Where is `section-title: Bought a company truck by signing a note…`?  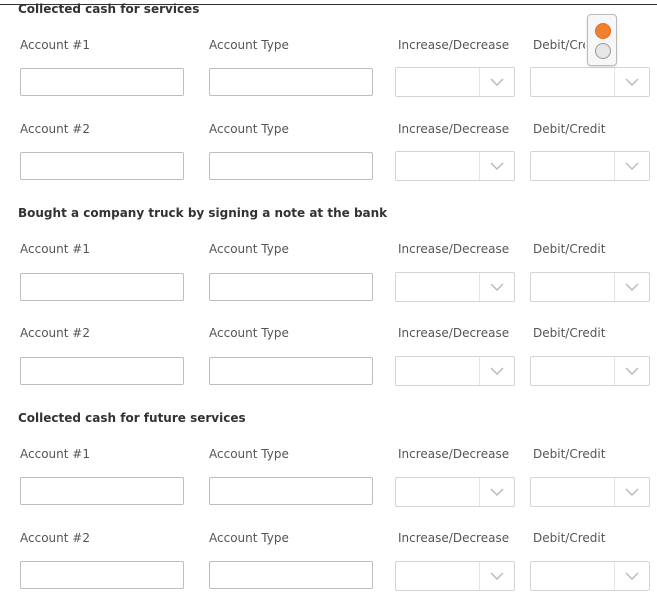
section-title: Bought a company truck by signing a note… is located at coordinates (203, 213).